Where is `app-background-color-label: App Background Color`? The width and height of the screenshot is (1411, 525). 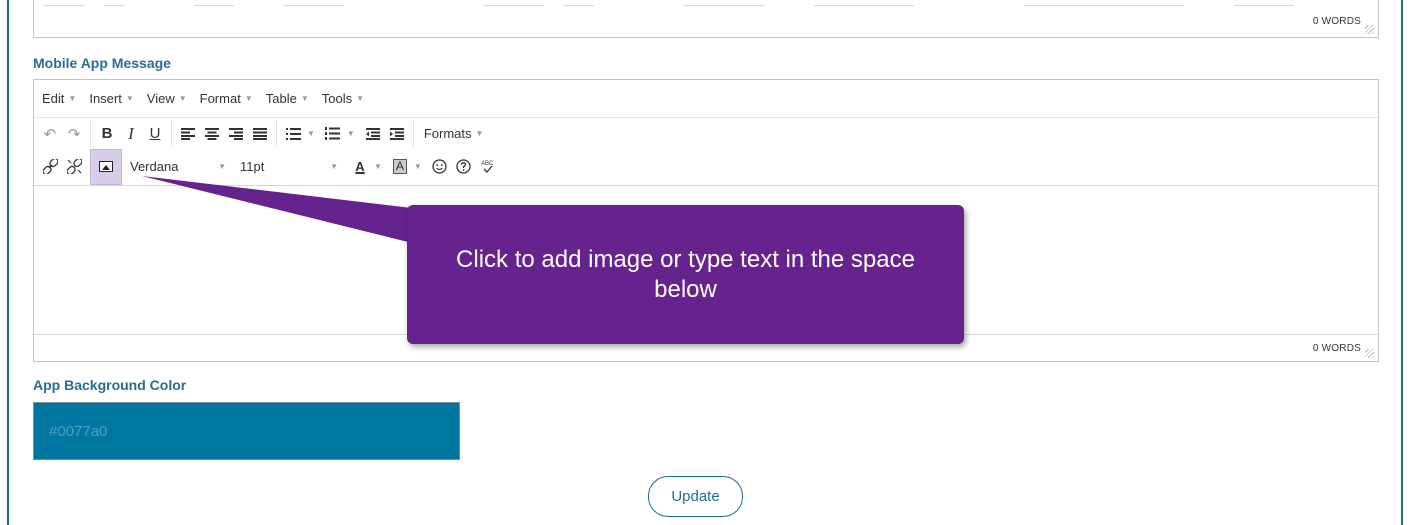
app-background-color-label: App Background Color is located at coordinates (110, 385).